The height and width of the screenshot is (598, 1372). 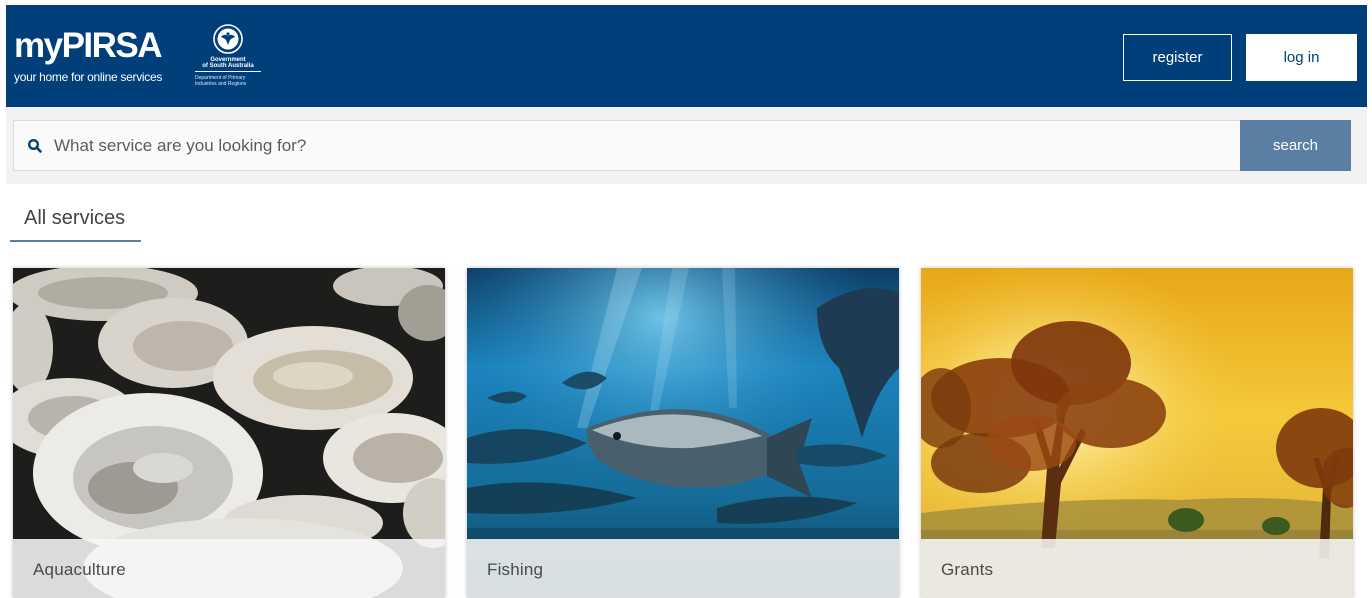 What do you see at coordinates (228, 66) in the screenshot?
I see `gov-name-line2: of South Australia` at bounding box center [228, 66].